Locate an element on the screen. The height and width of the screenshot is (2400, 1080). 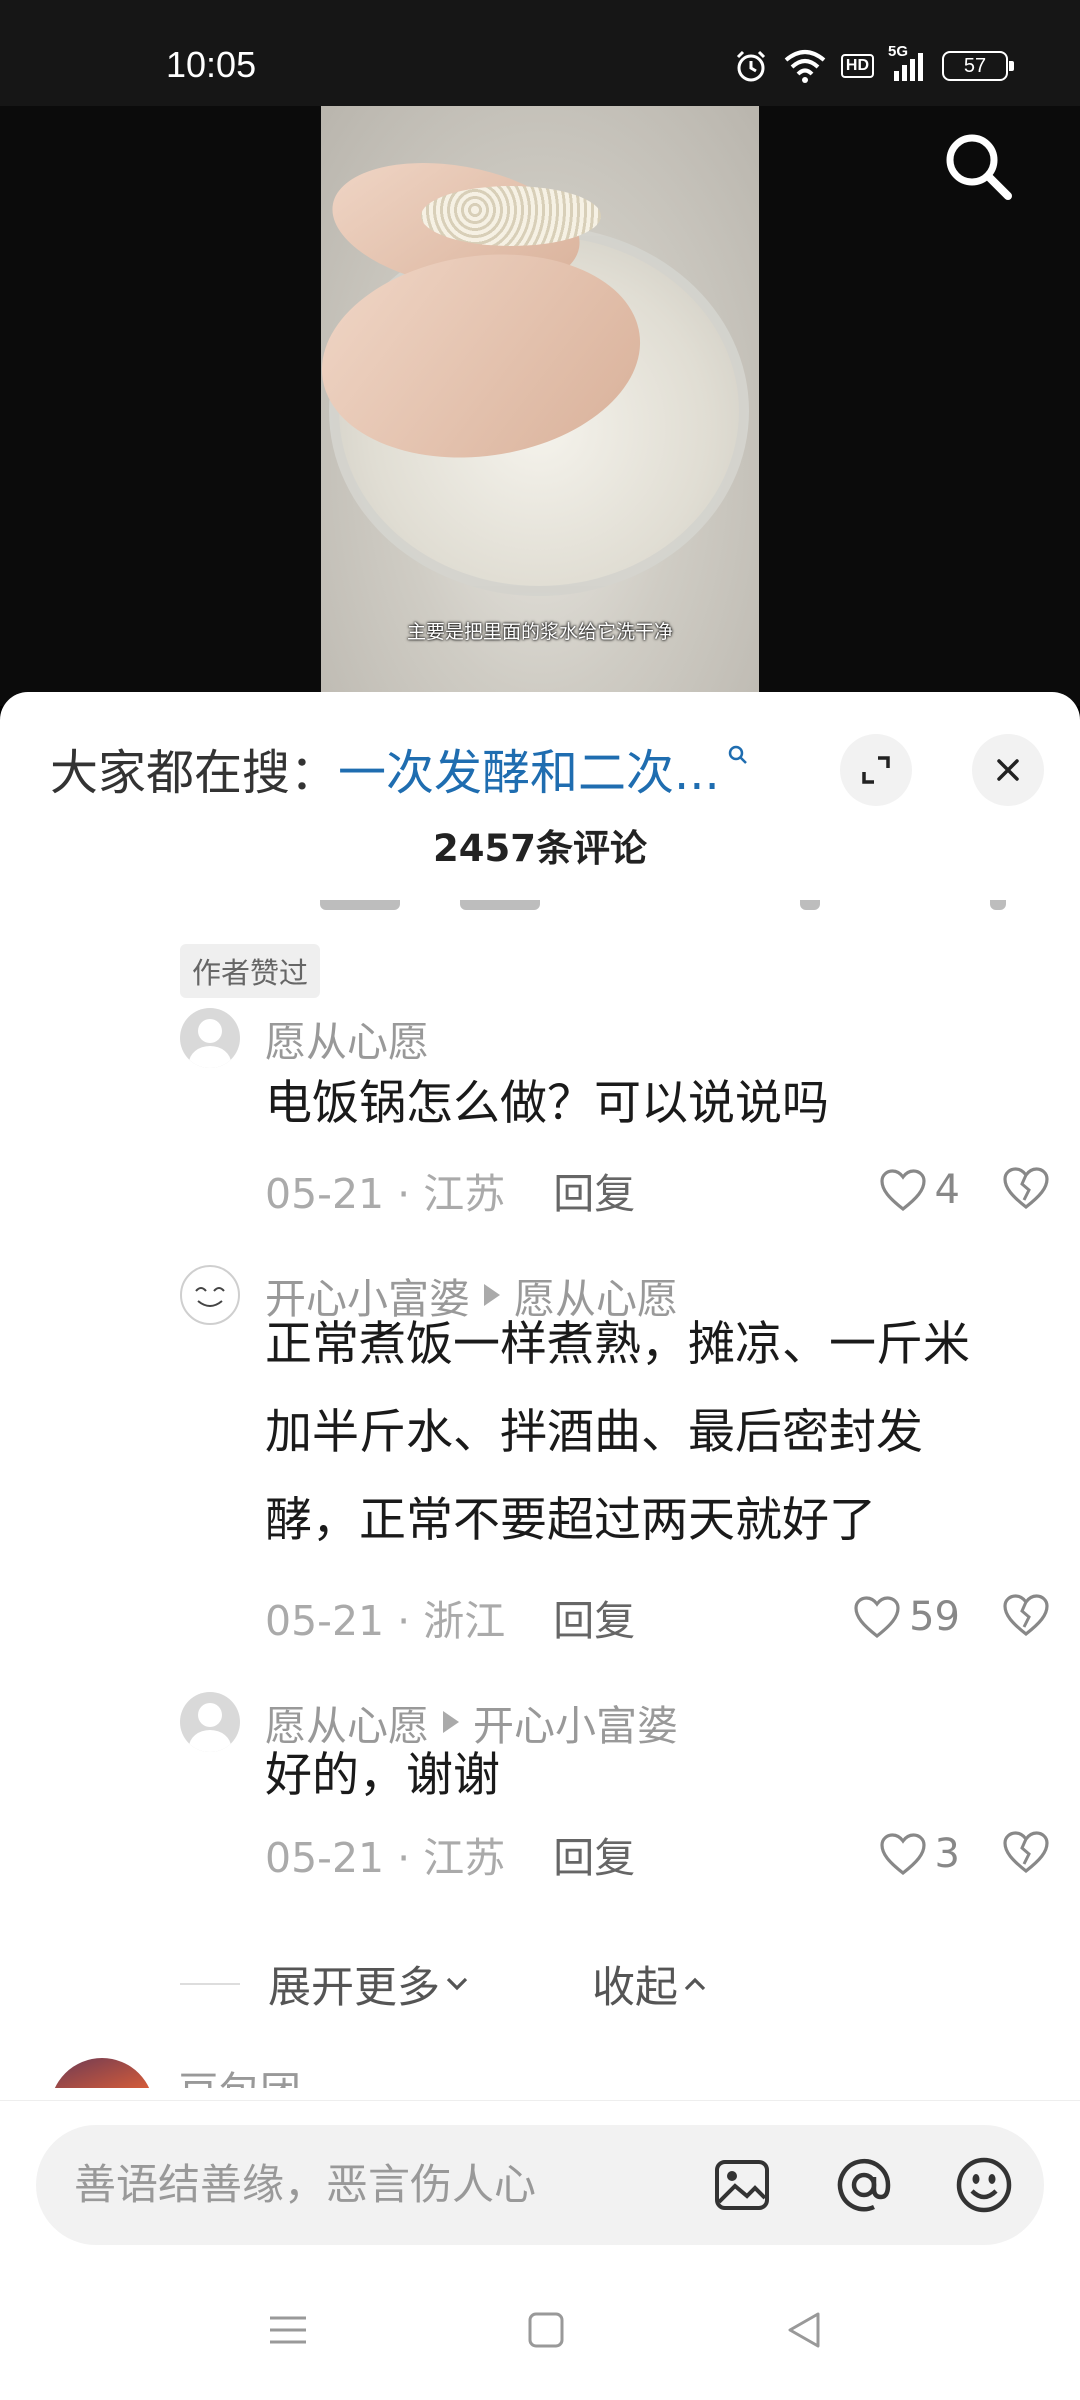
hd-badge: HD is located at coordinates (857, 66).